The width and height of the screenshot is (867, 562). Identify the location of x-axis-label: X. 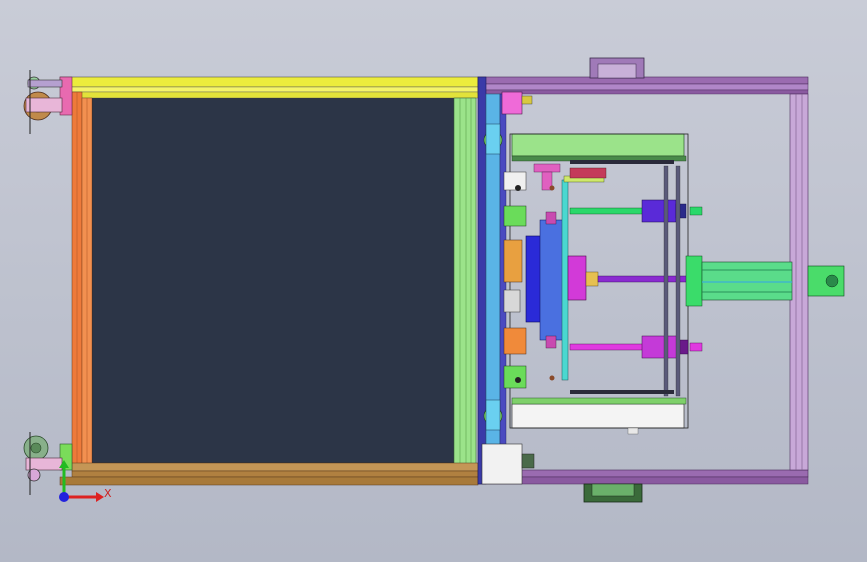
(108, 493).